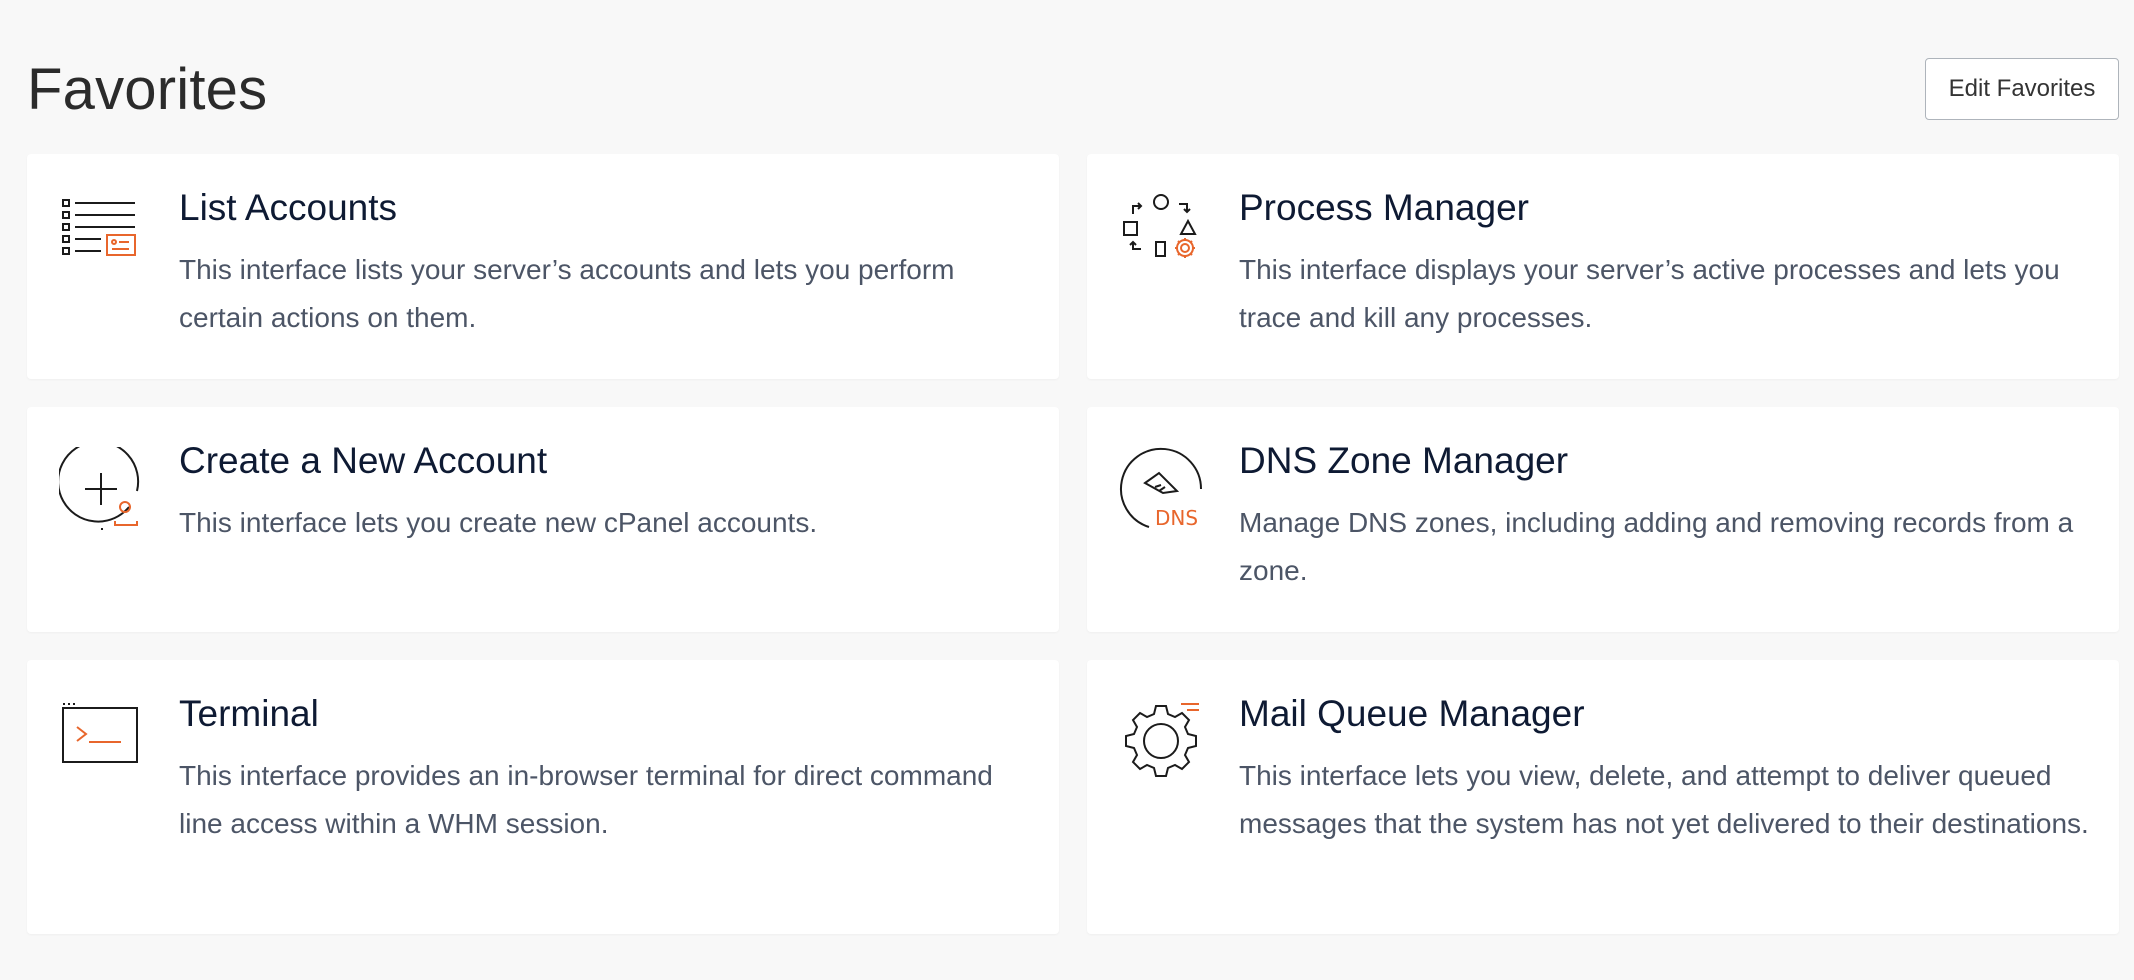 Image resolution: width=2134 pixels, height=980 pixels. I want to click on card-title: Terminal, so click(249, 713).